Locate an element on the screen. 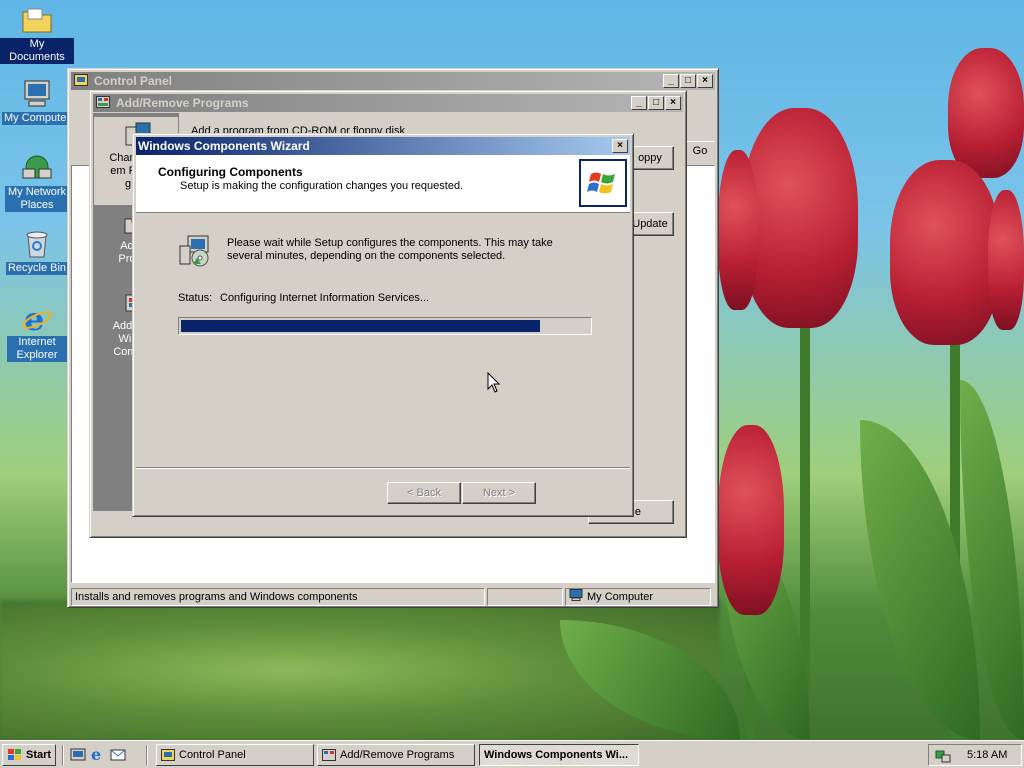 The height and width of the screenshot is (768, 1024). add-remove-title: Add/Remove Programs is located at coordinates (182, 103).